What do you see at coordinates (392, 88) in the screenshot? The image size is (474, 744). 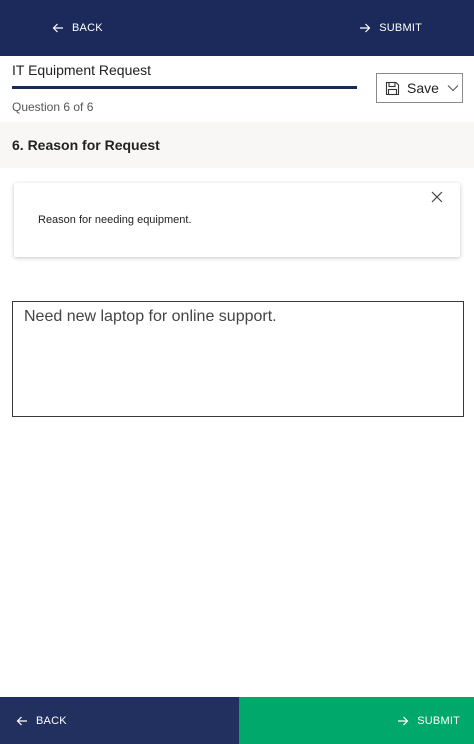 I see `floppy-disk-icon` at bounding box center [392, 88].